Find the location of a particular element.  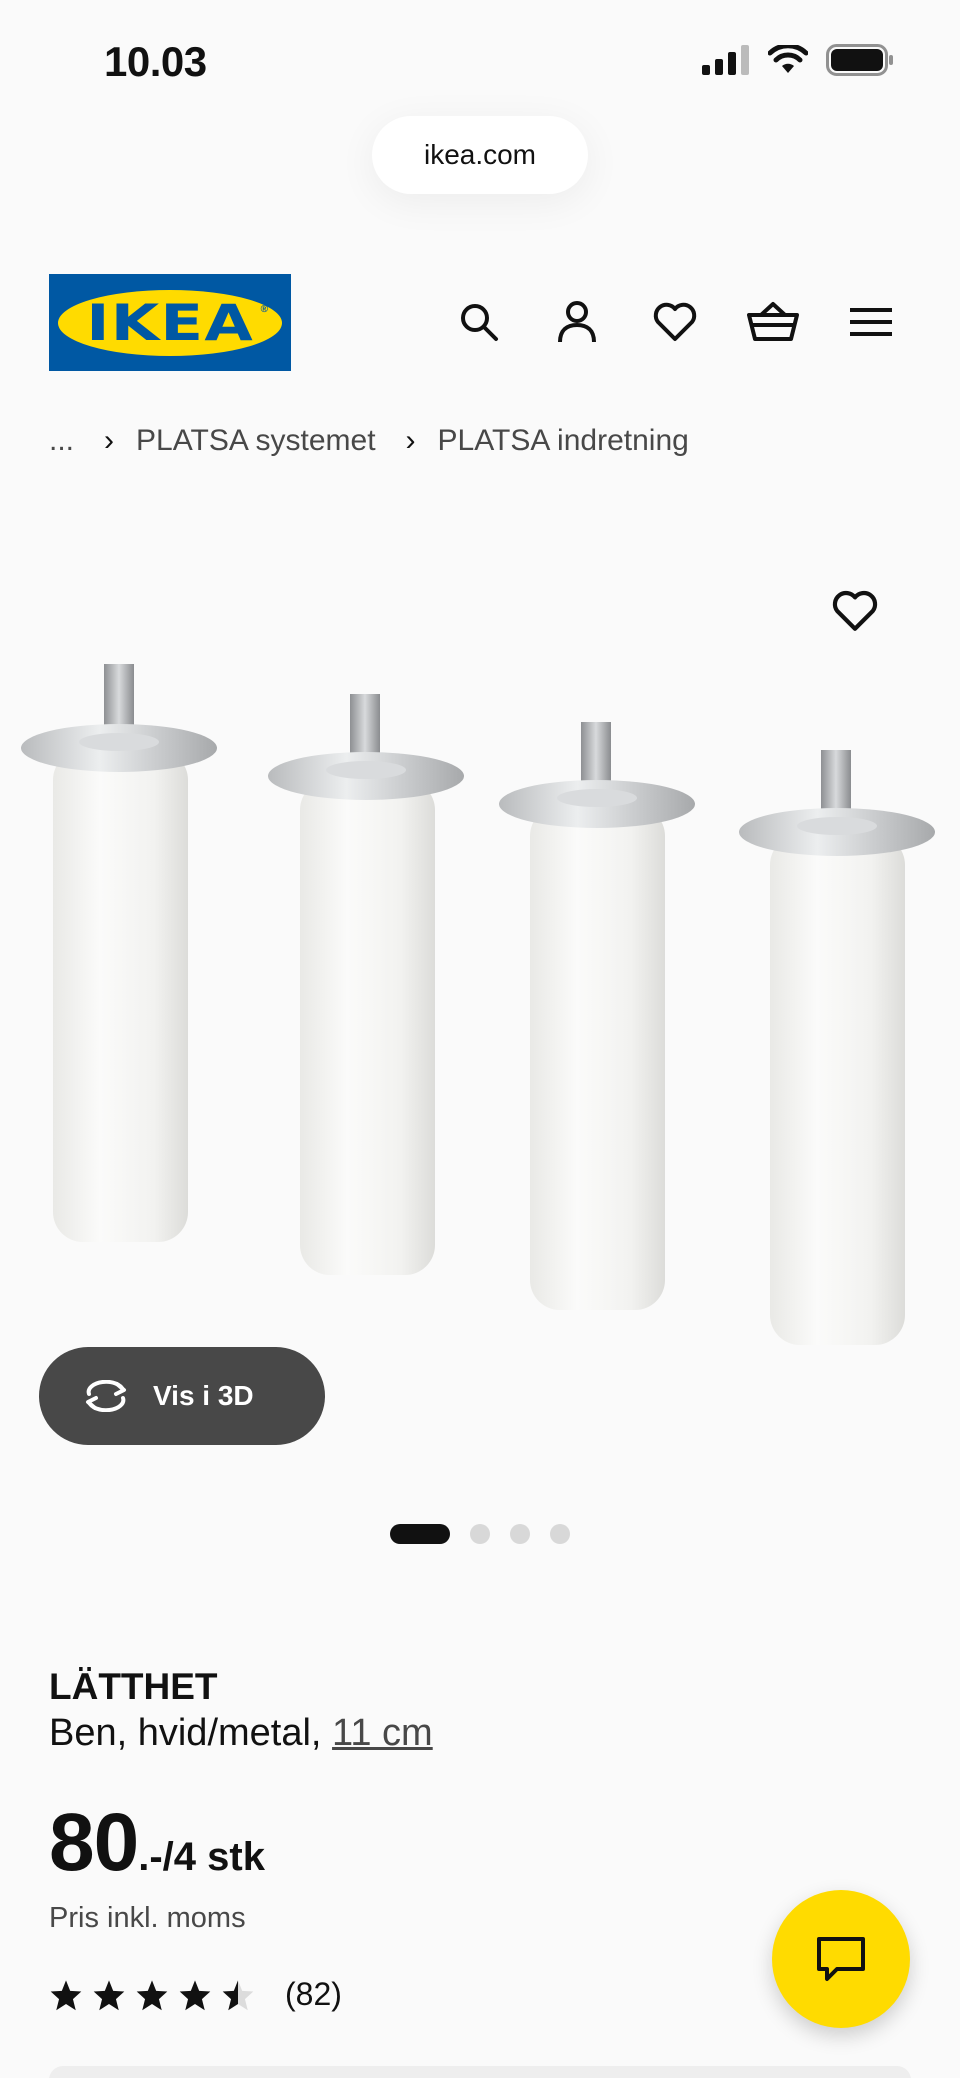

price-amount: 80 is located at coordinates (94, 1842).